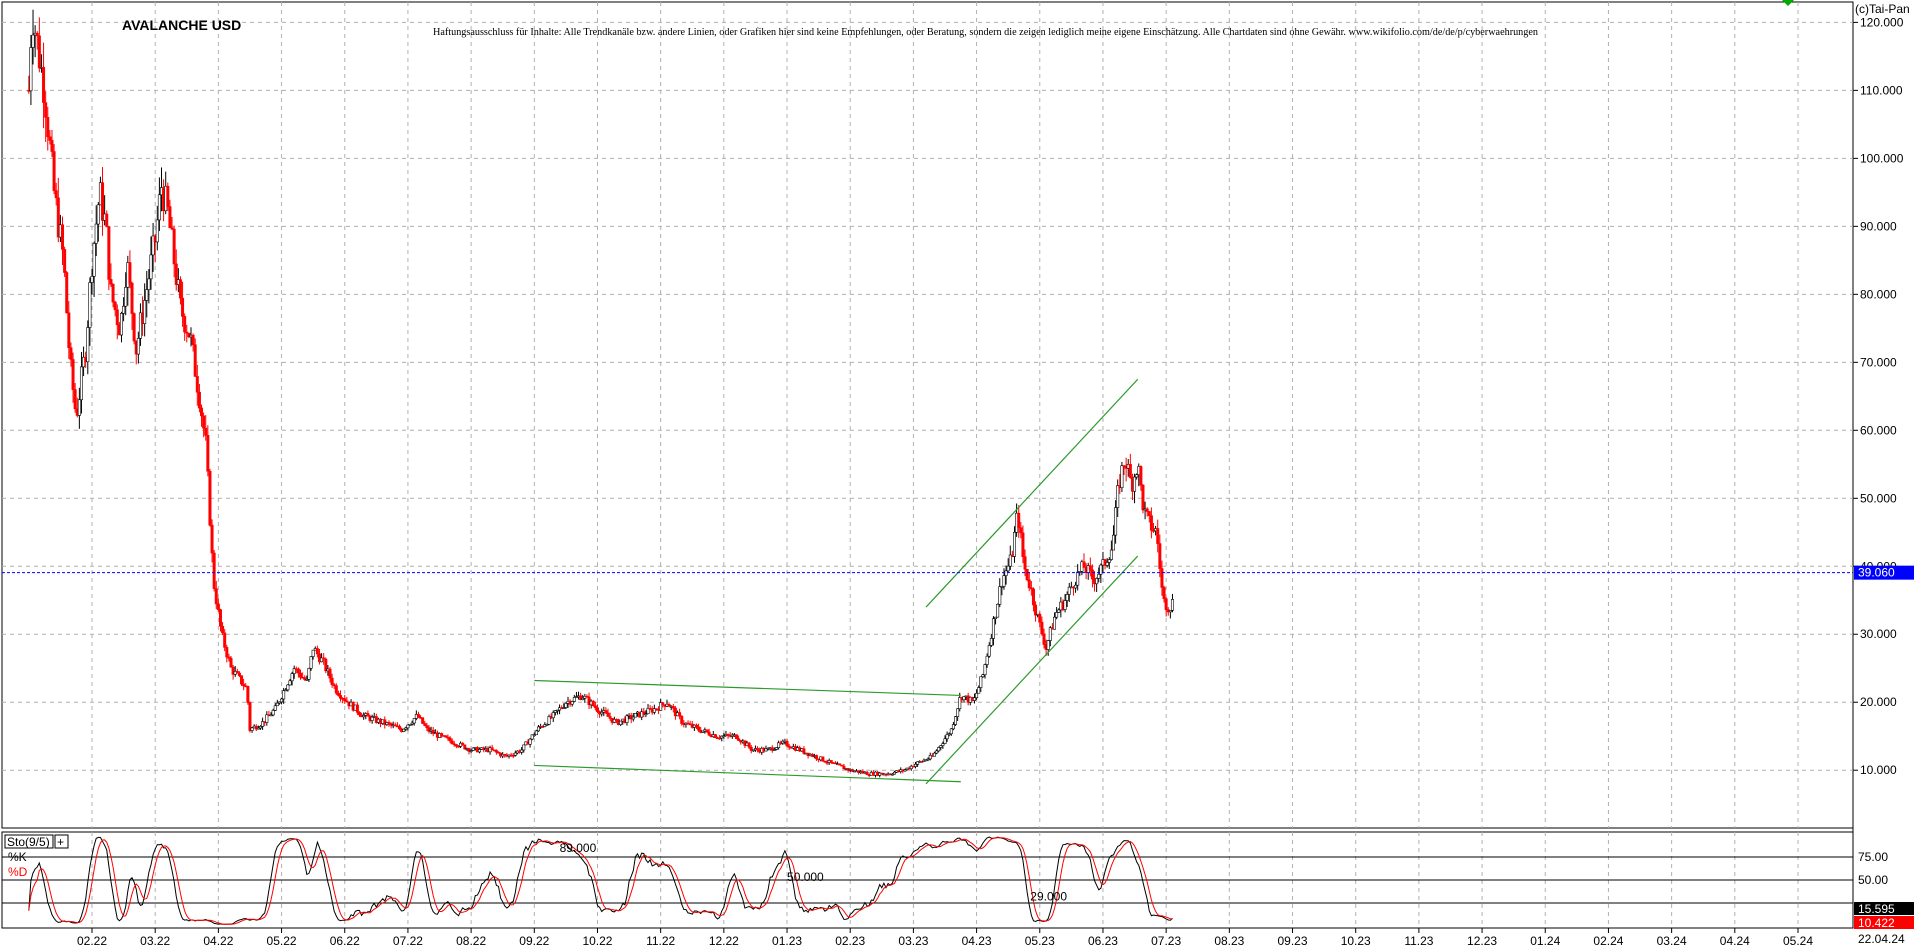  I want to click on x-tick-label: 07.22, so click(408, 941).